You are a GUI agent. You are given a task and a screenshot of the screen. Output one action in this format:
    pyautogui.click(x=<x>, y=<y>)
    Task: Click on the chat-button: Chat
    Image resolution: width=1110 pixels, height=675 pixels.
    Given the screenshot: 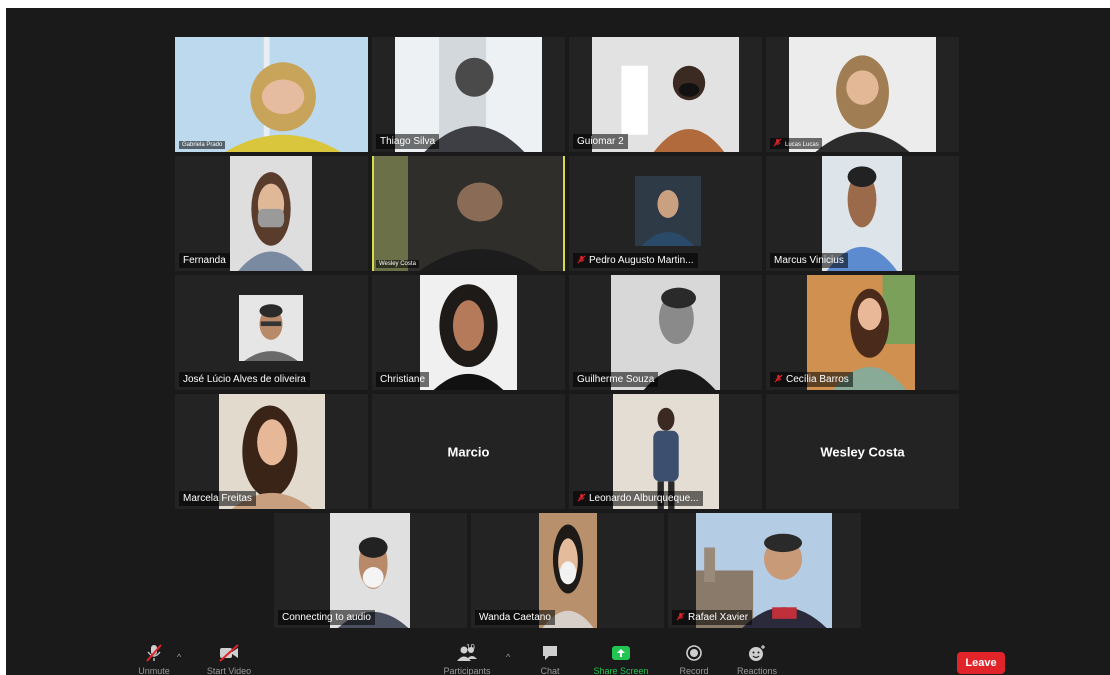 What is the action you would take?
    pyautogui.click(x=550, y=659)
    